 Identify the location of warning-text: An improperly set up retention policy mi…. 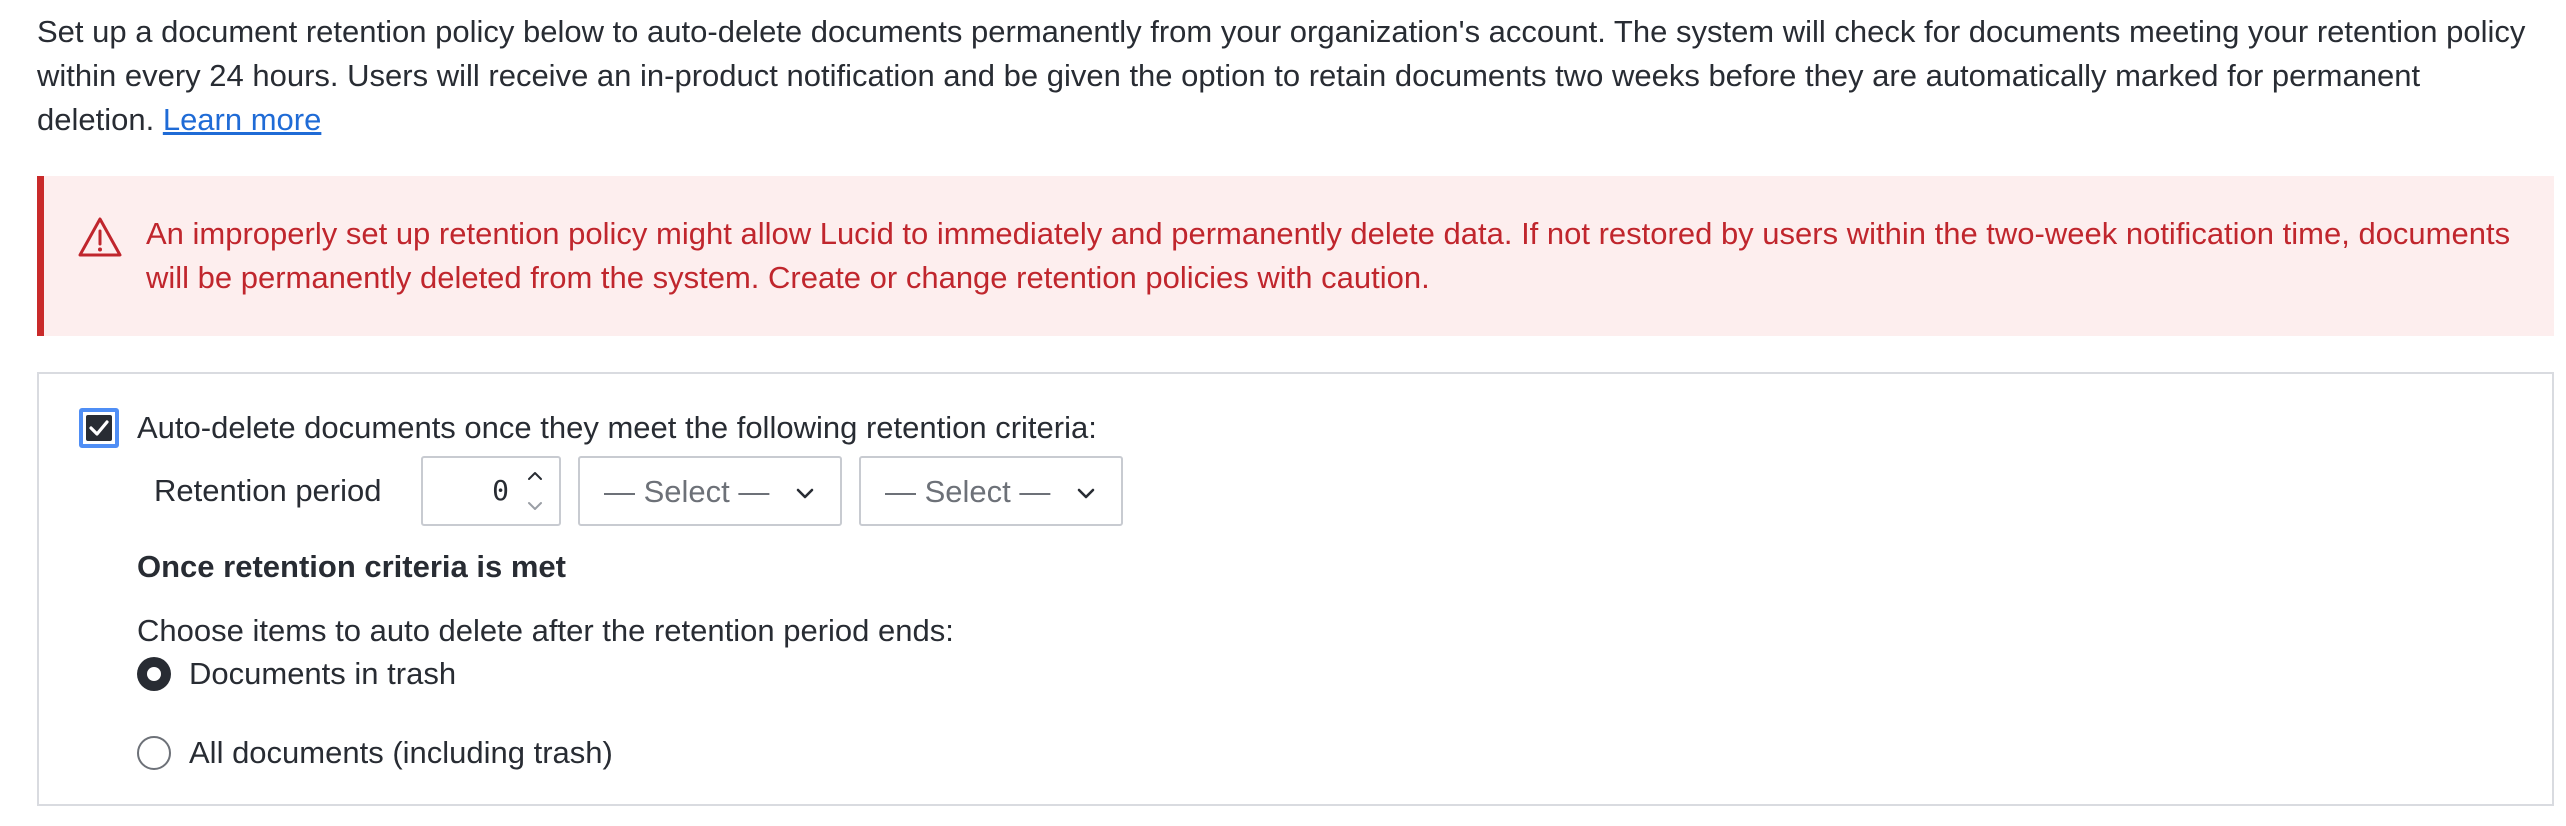
(1328, 255).